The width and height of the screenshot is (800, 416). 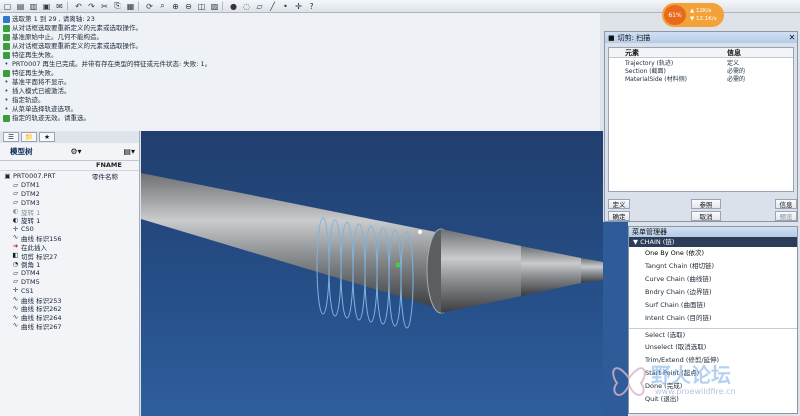 What do you see at coordinates (701, 53) in the screenshot?
I see `element-table-header: 元素 信息` at bounding box center [701, 53].